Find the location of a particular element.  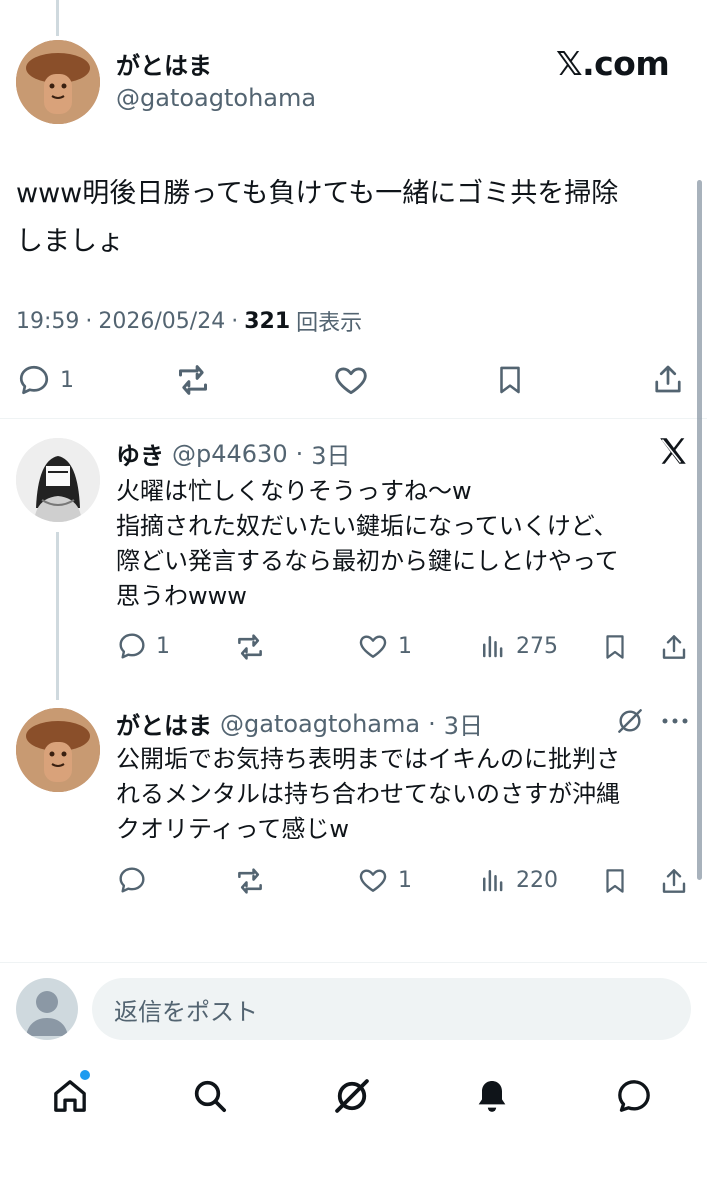

nav-notifications is located at coordinates (492, 1096).